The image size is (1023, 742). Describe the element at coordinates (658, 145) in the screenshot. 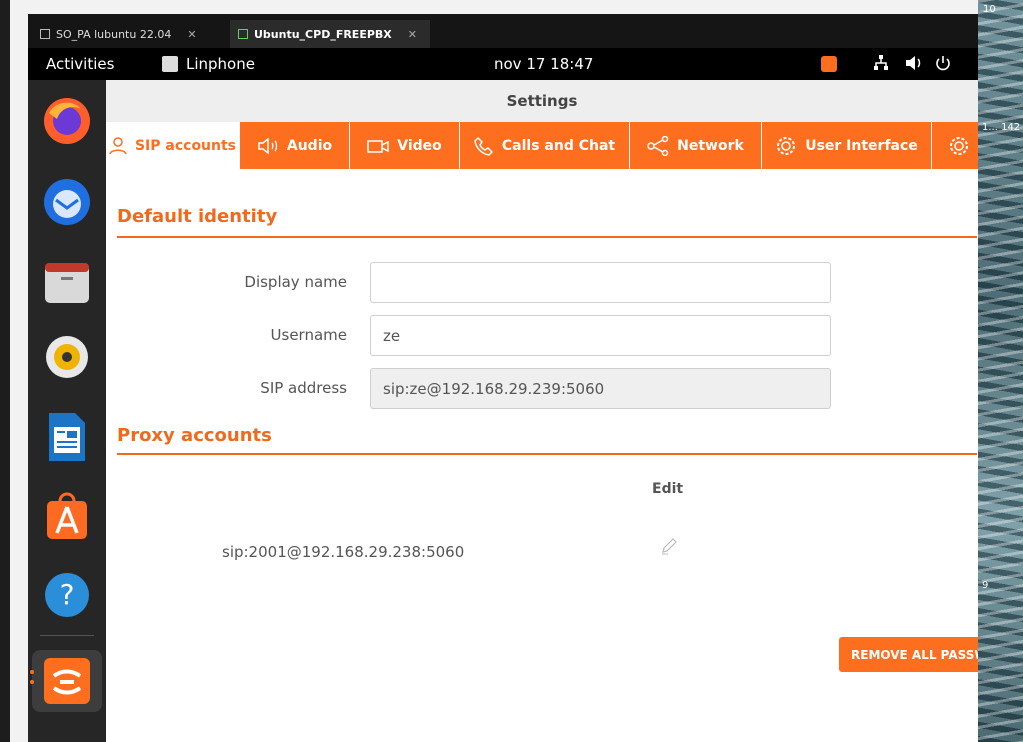

I see `share-icon` at that location.